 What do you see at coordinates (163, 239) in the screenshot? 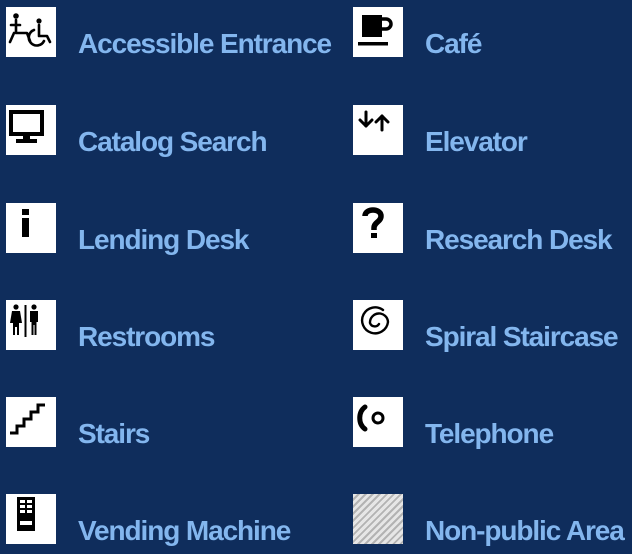
I see `legend-label: Lending Desk` at bounding box center [163, 239].